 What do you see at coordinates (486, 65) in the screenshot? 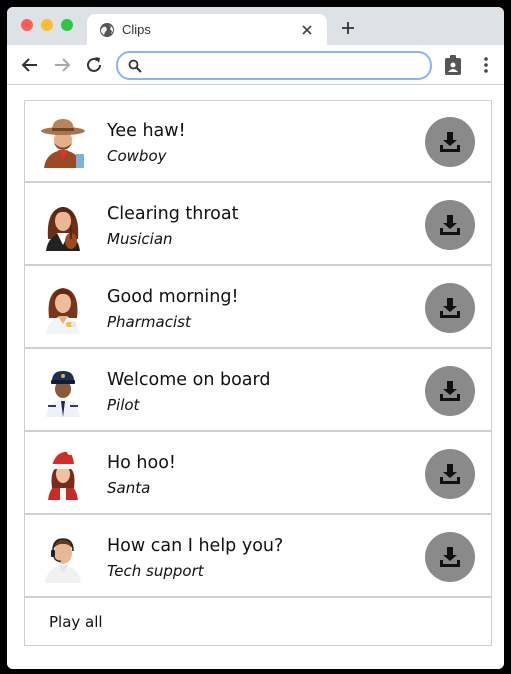
I see `more-options-icon` at bounding box center [486, 65].